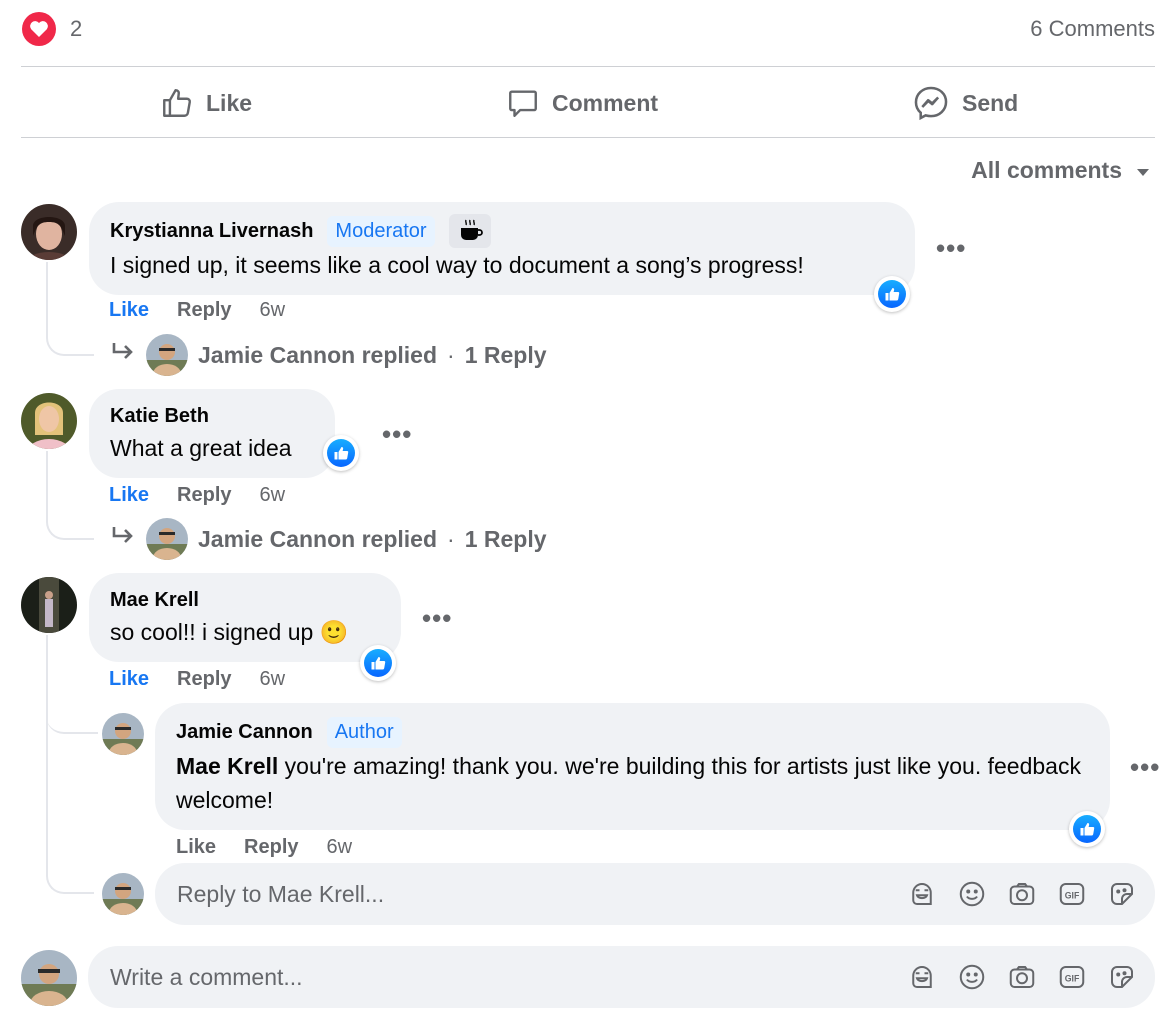  Describe the element at coordinates (542, 894) in the screenshot. I see `reply-input` at that location.